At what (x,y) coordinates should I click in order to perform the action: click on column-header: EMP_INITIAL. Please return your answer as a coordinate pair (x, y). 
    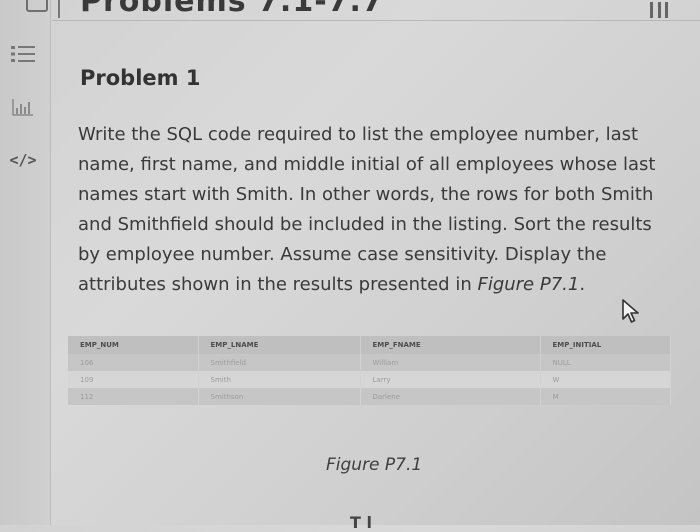
    Looking at the image, I should click on (605, 345).